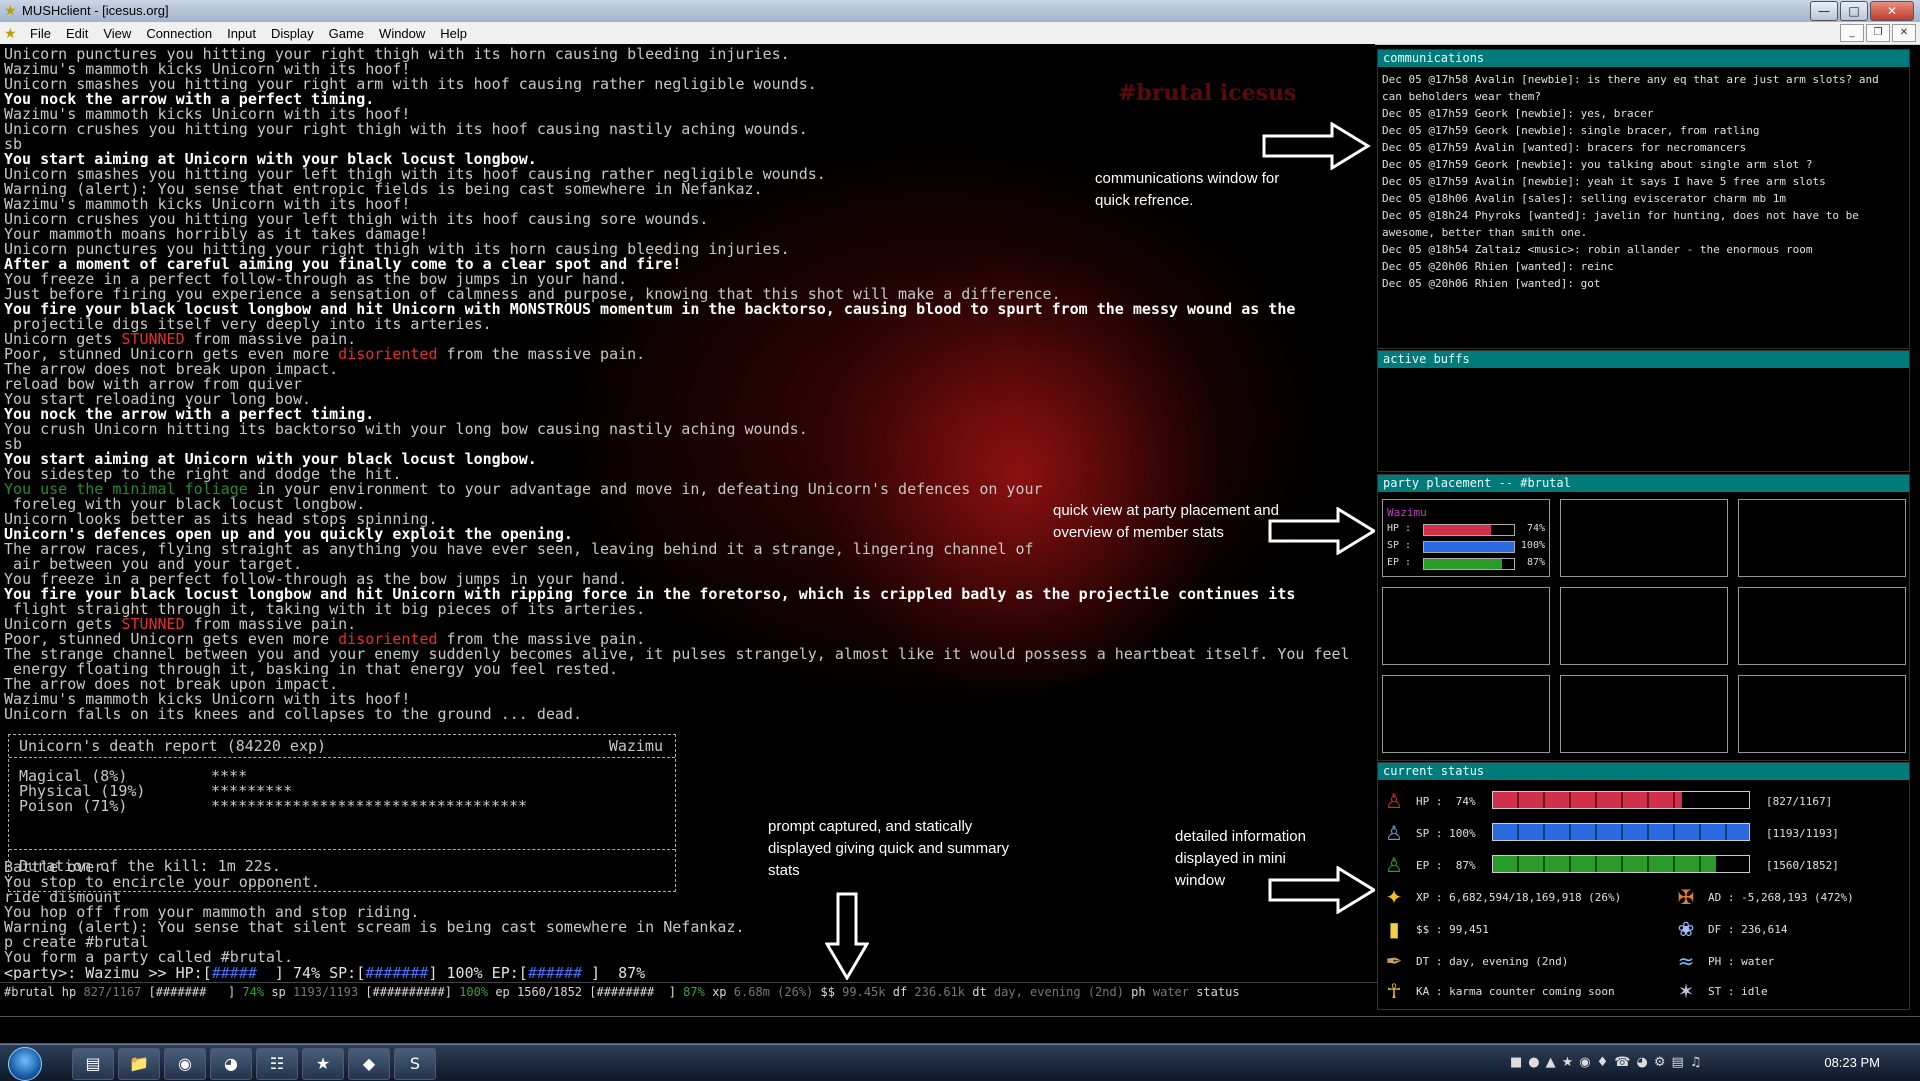  Describe the element at coordinates (93, 1064) in the screenshot. I see `show-desktop-icon: ▤` at that location.